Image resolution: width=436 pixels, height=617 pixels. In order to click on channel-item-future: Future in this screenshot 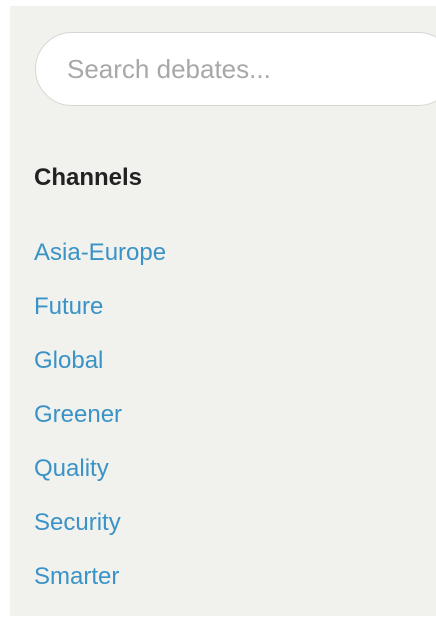, I will do `click(100, 313)`.